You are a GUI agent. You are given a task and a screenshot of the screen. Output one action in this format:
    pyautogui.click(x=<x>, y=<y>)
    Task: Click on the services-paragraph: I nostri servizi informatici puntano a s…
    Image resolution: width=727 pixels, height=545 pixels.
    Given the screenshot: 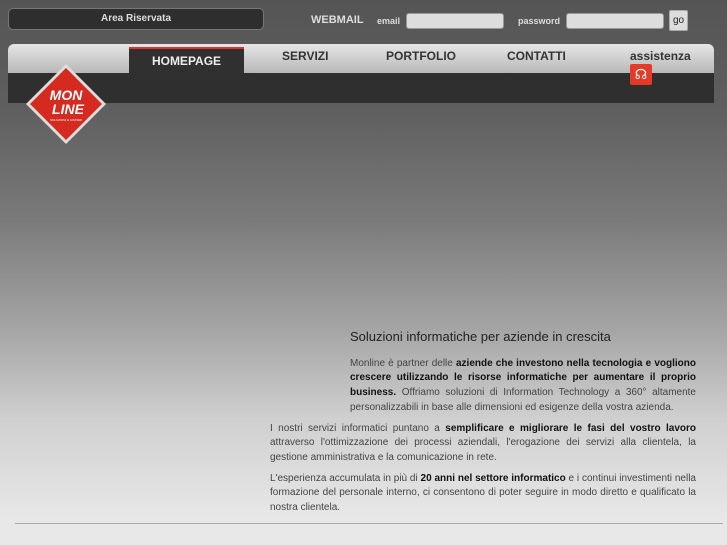 What is the action you would take?
    pyautogui.click(x=483, y=442)
    